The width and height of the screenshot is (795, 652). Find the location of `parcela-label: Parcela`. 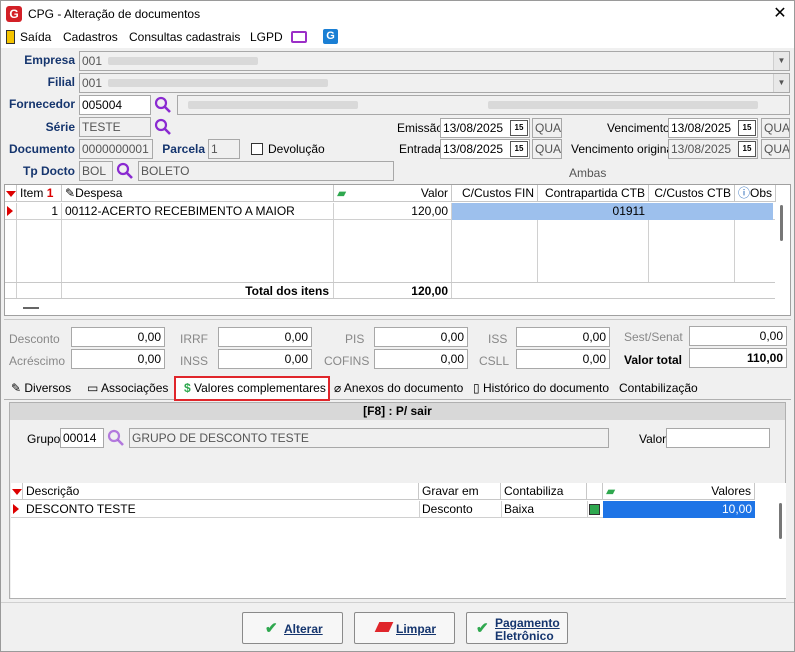

parcela-label: Parcela is located at coordinates (183, 149).